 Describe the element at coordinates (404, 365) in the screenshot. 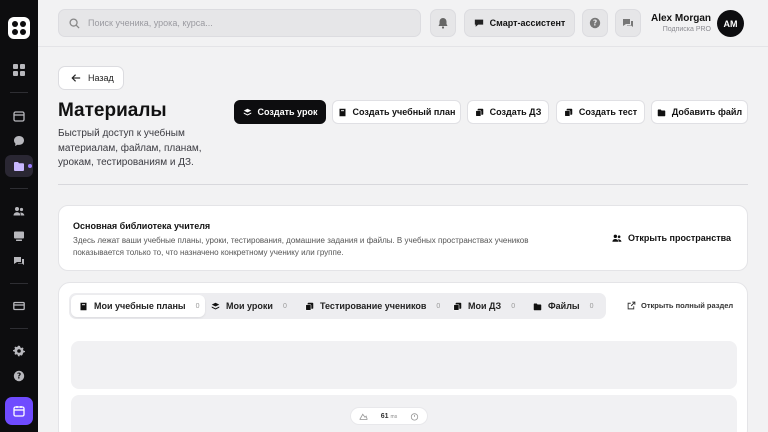

I see `loading-skeleton-row` at that location.